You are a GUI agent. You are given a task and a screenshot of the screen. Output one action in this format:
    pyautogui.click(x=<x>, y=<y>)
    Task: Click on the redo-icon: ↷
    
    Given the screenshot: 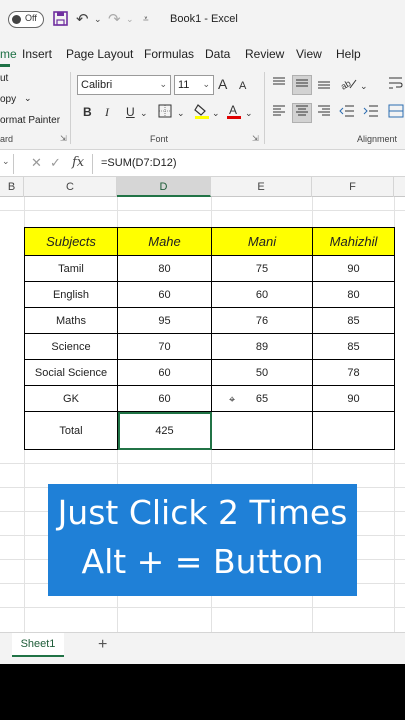 What is the action you would take?
    pyautogui.click(x=114, y=19)
    